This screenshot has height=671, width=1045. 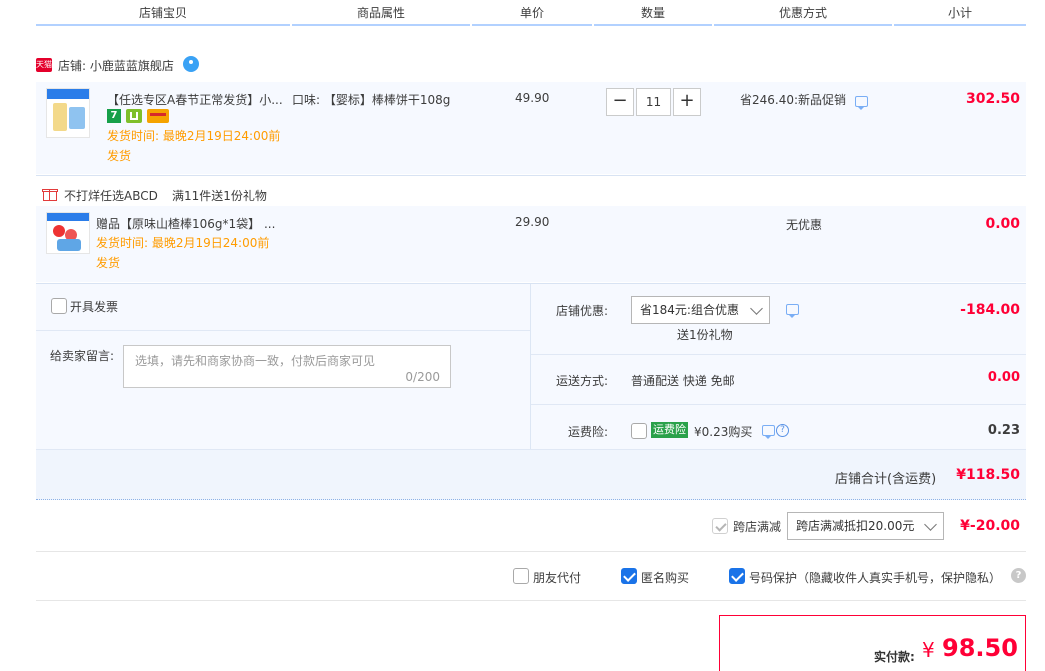 I want to click on help-icon: ?, so click(x=1018, y=575).